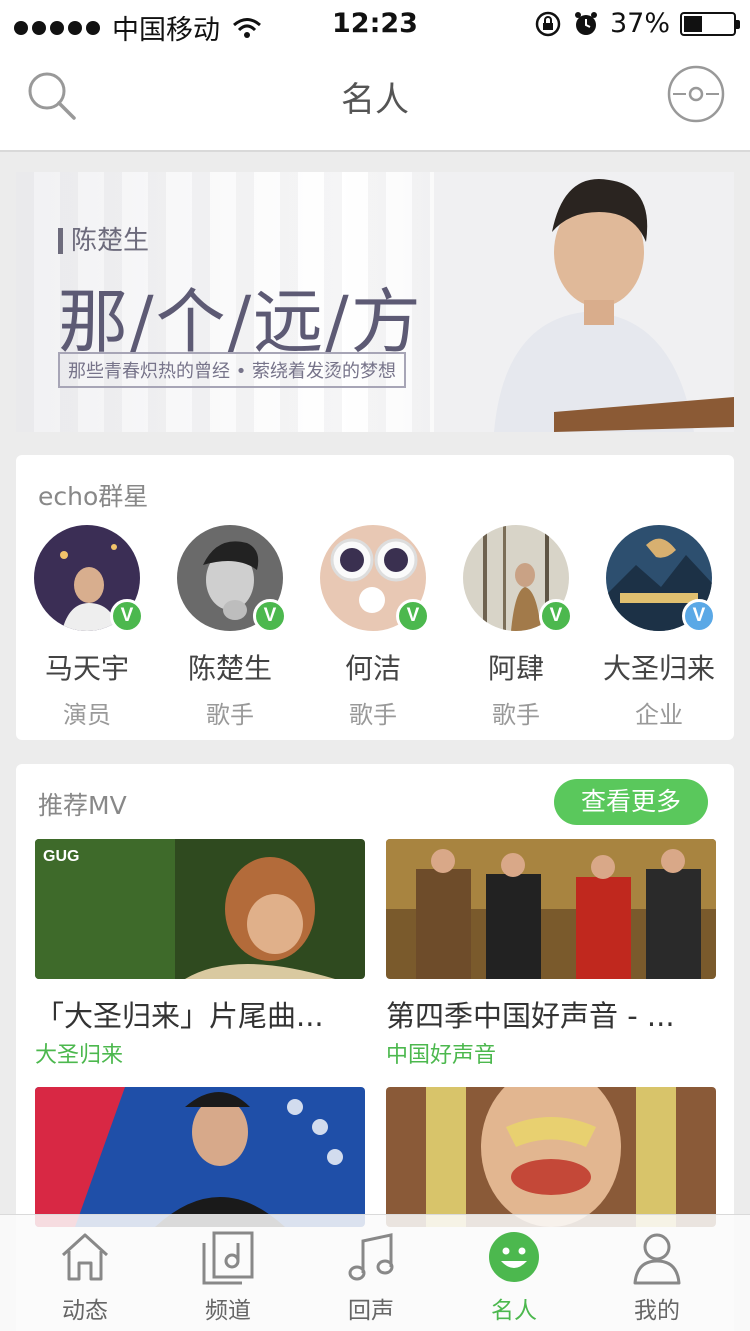 The width and height of the screenshot is (750, 1331). I want to click on mv-thumbnail: GUG, so click(200, 909).